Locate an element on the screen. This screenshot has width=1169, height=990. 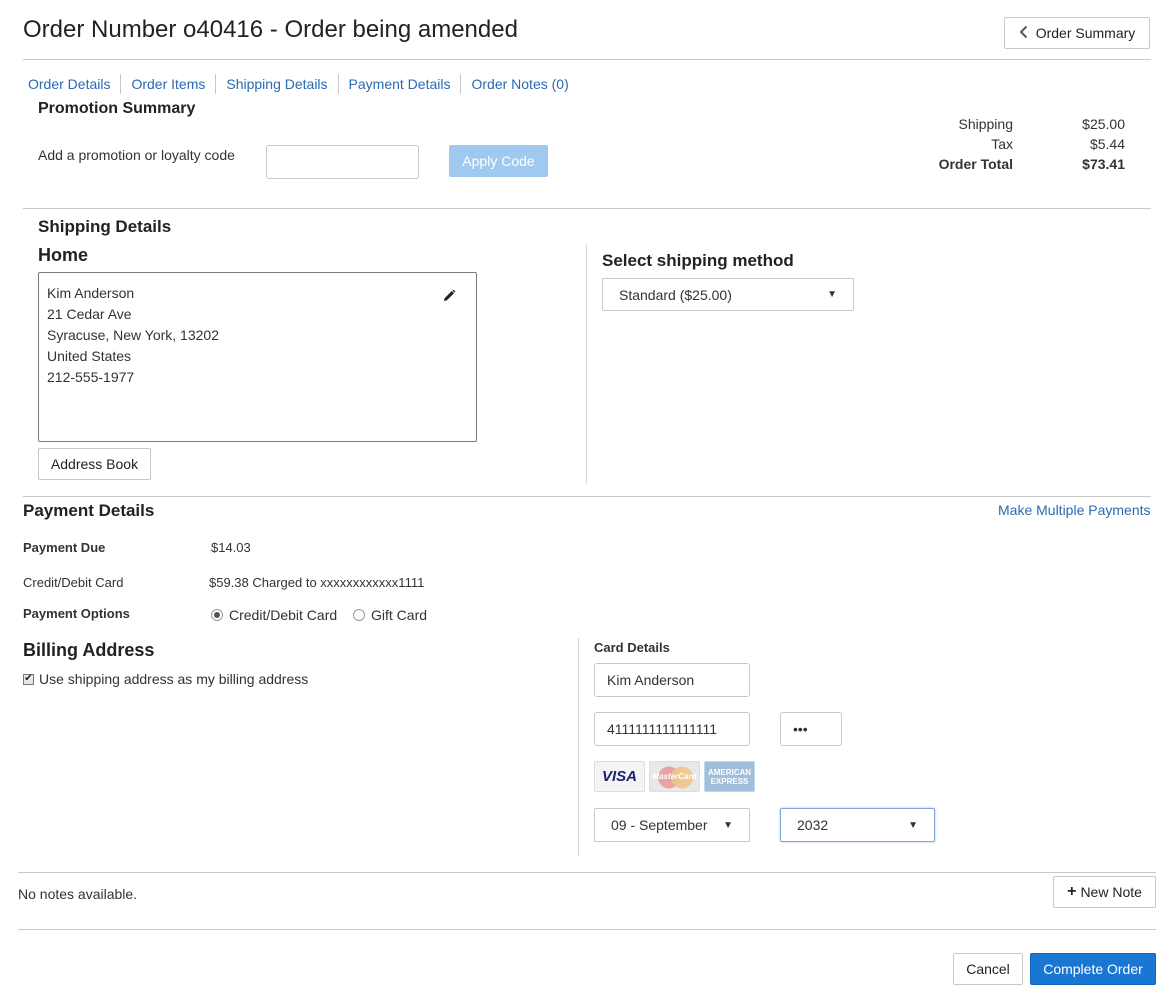
payment-option-gift: Gift Card is located at coordinates (390, 615).